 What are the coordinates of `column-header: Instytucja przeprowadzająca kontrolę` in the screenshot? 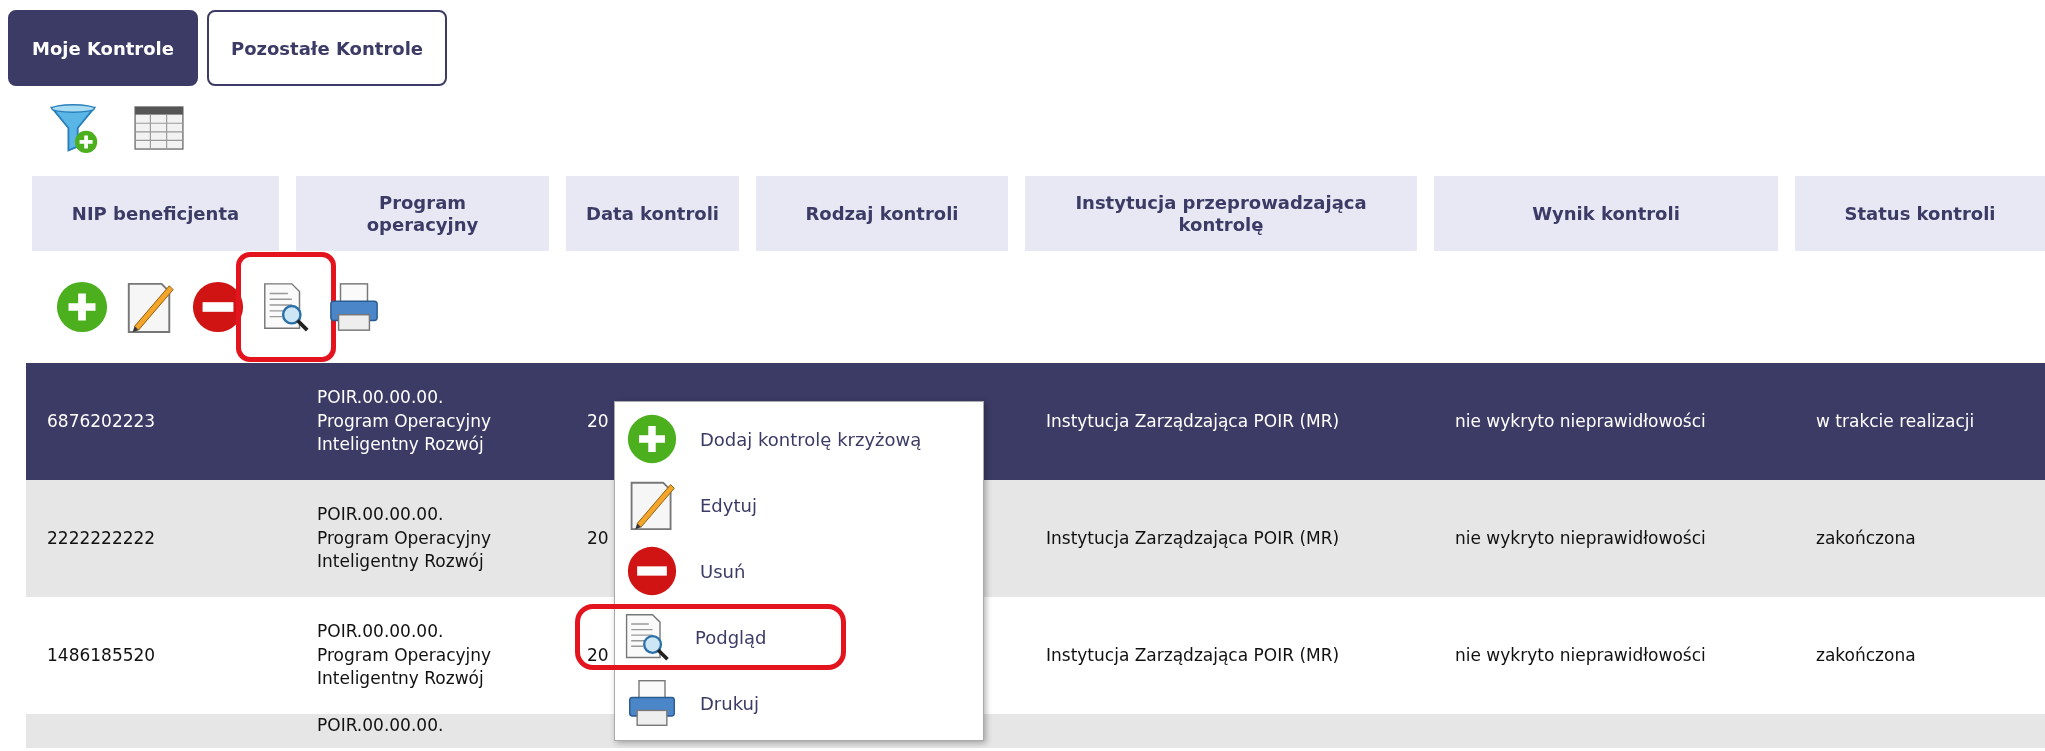 It's located at (1221, 213).